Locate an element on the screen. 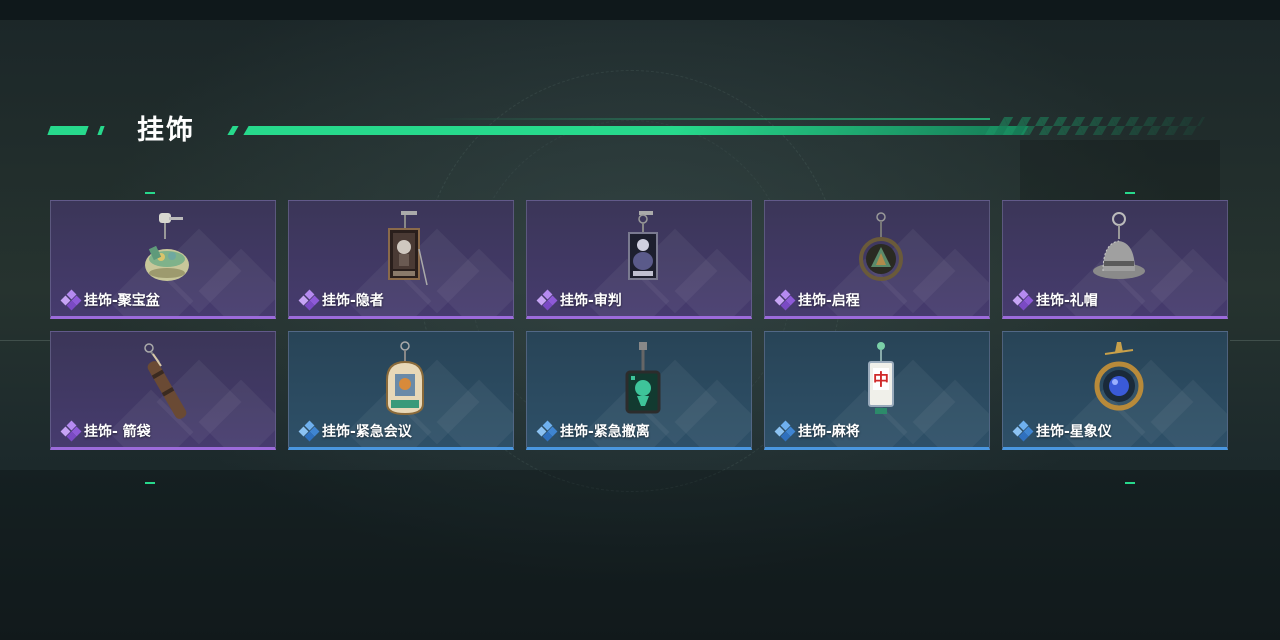 This screenshot has height=640, width=1280. item-name: 挂饰-麻将 is located at coordinates (829, 432).